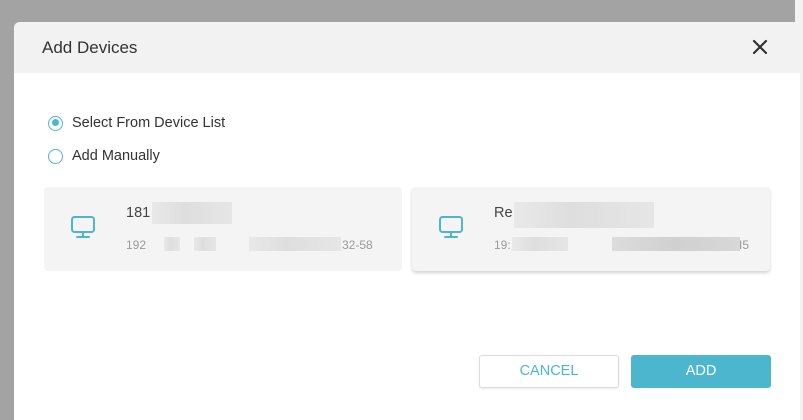 Image resolution: width=803 pixels, height=420 pixels. Describe the element at coordinates (116, 156) in the screenshot. I see `radio-label: Add Manually` at that location.